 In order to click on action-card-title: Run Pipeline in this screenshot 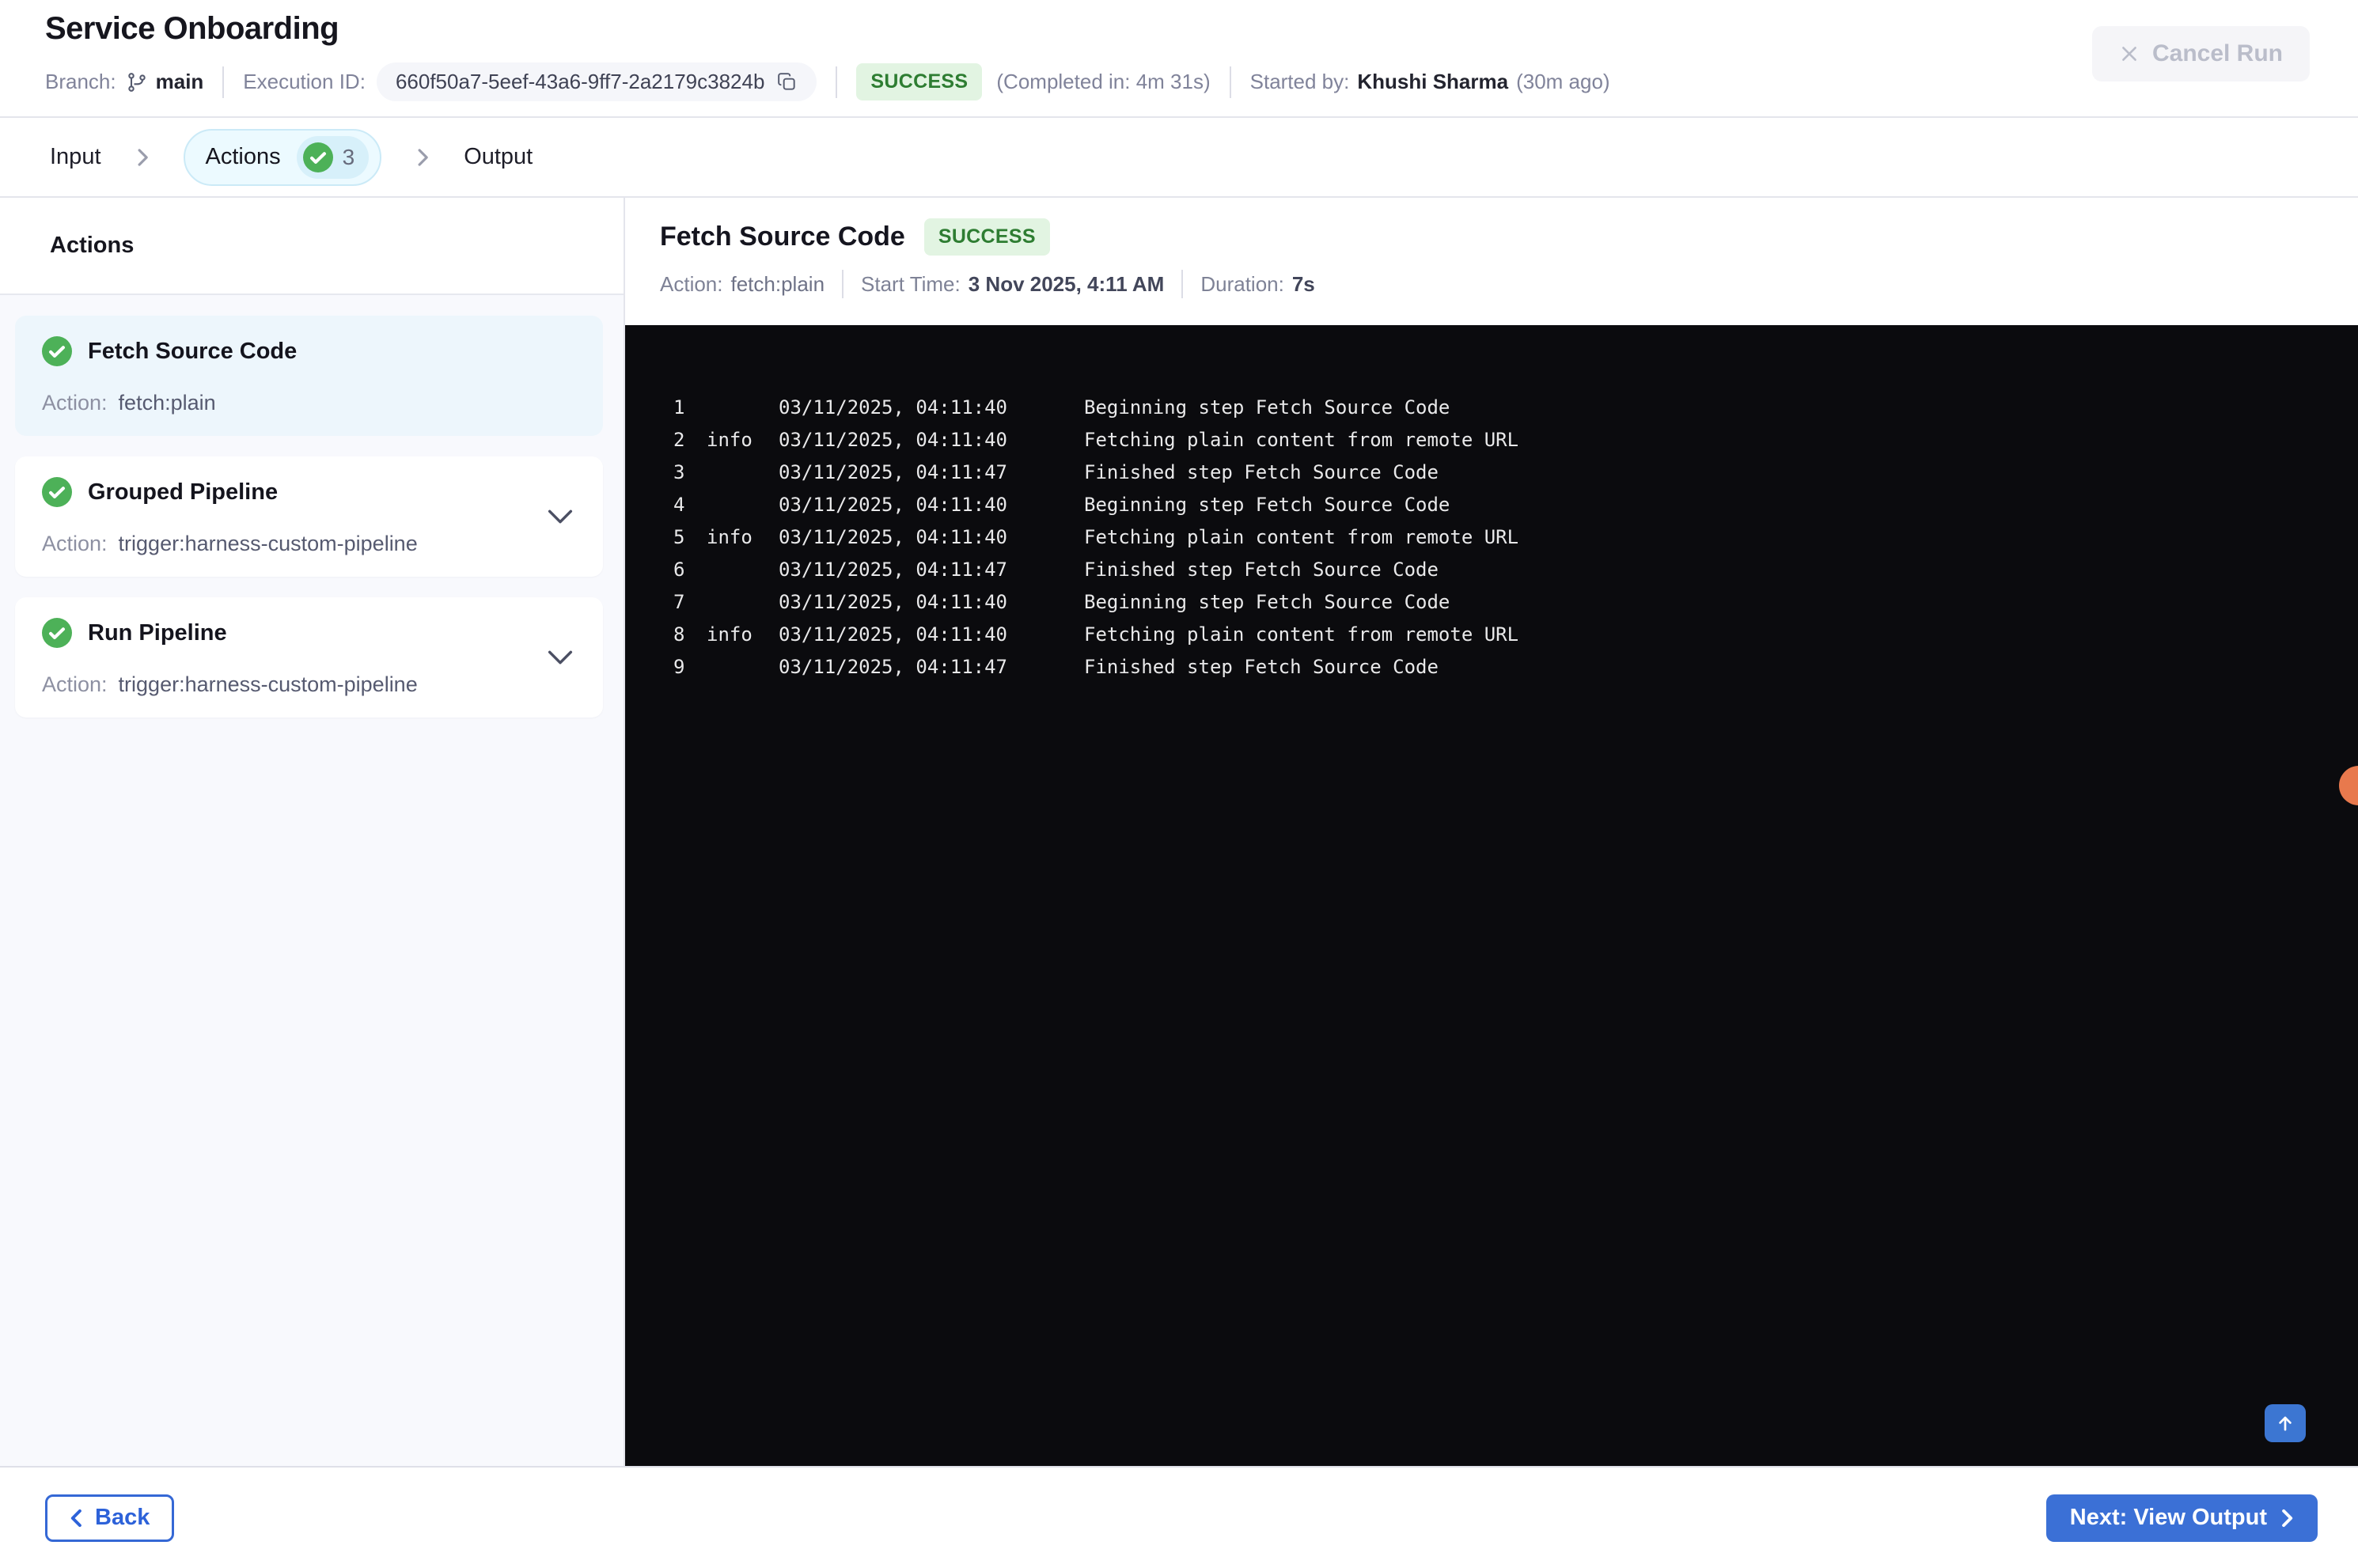, I will do `click(158, 632)`.